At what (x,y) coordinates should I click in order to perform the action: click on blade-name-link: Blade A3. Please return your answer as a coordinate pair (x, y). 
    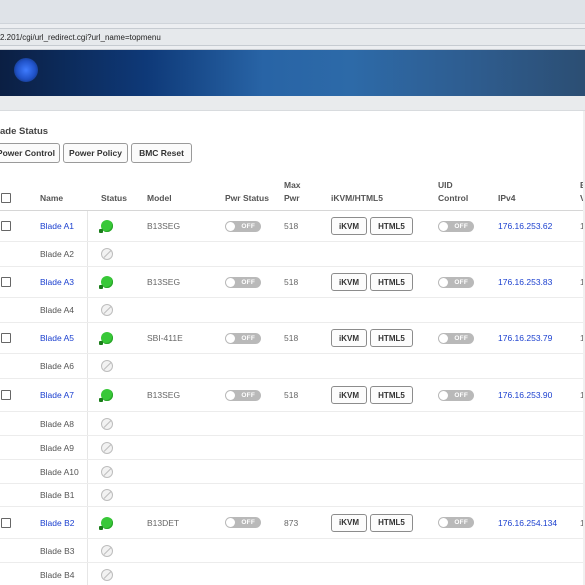
    Looking at the image, I should click on (57, 282).